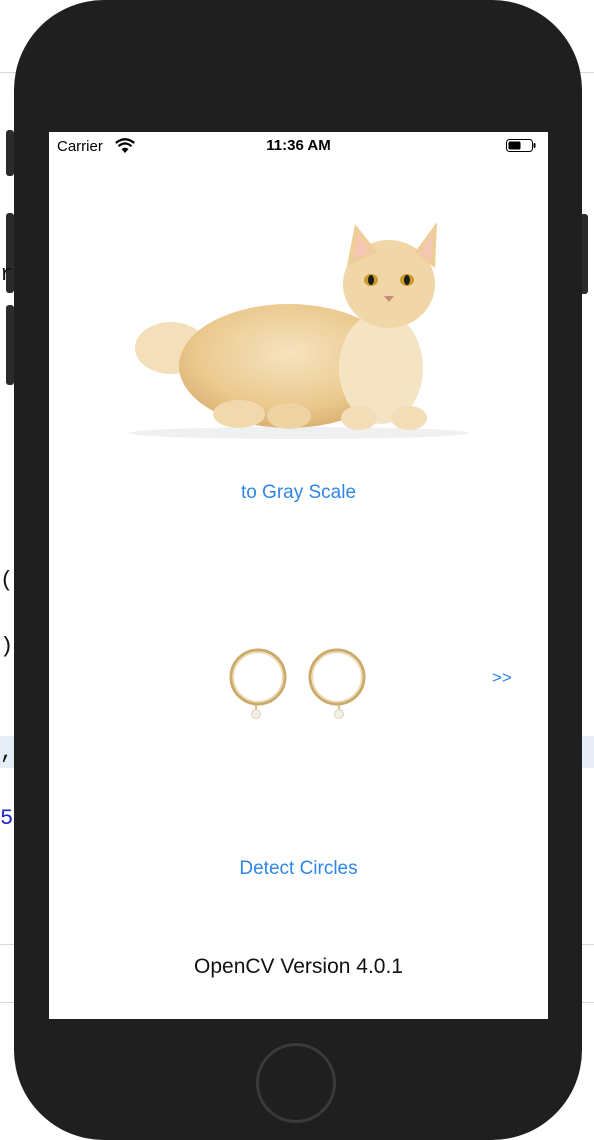  Describe the element at coordinates (7, 818) in the screenshot. I see `editor-glyph: 5` at that location.